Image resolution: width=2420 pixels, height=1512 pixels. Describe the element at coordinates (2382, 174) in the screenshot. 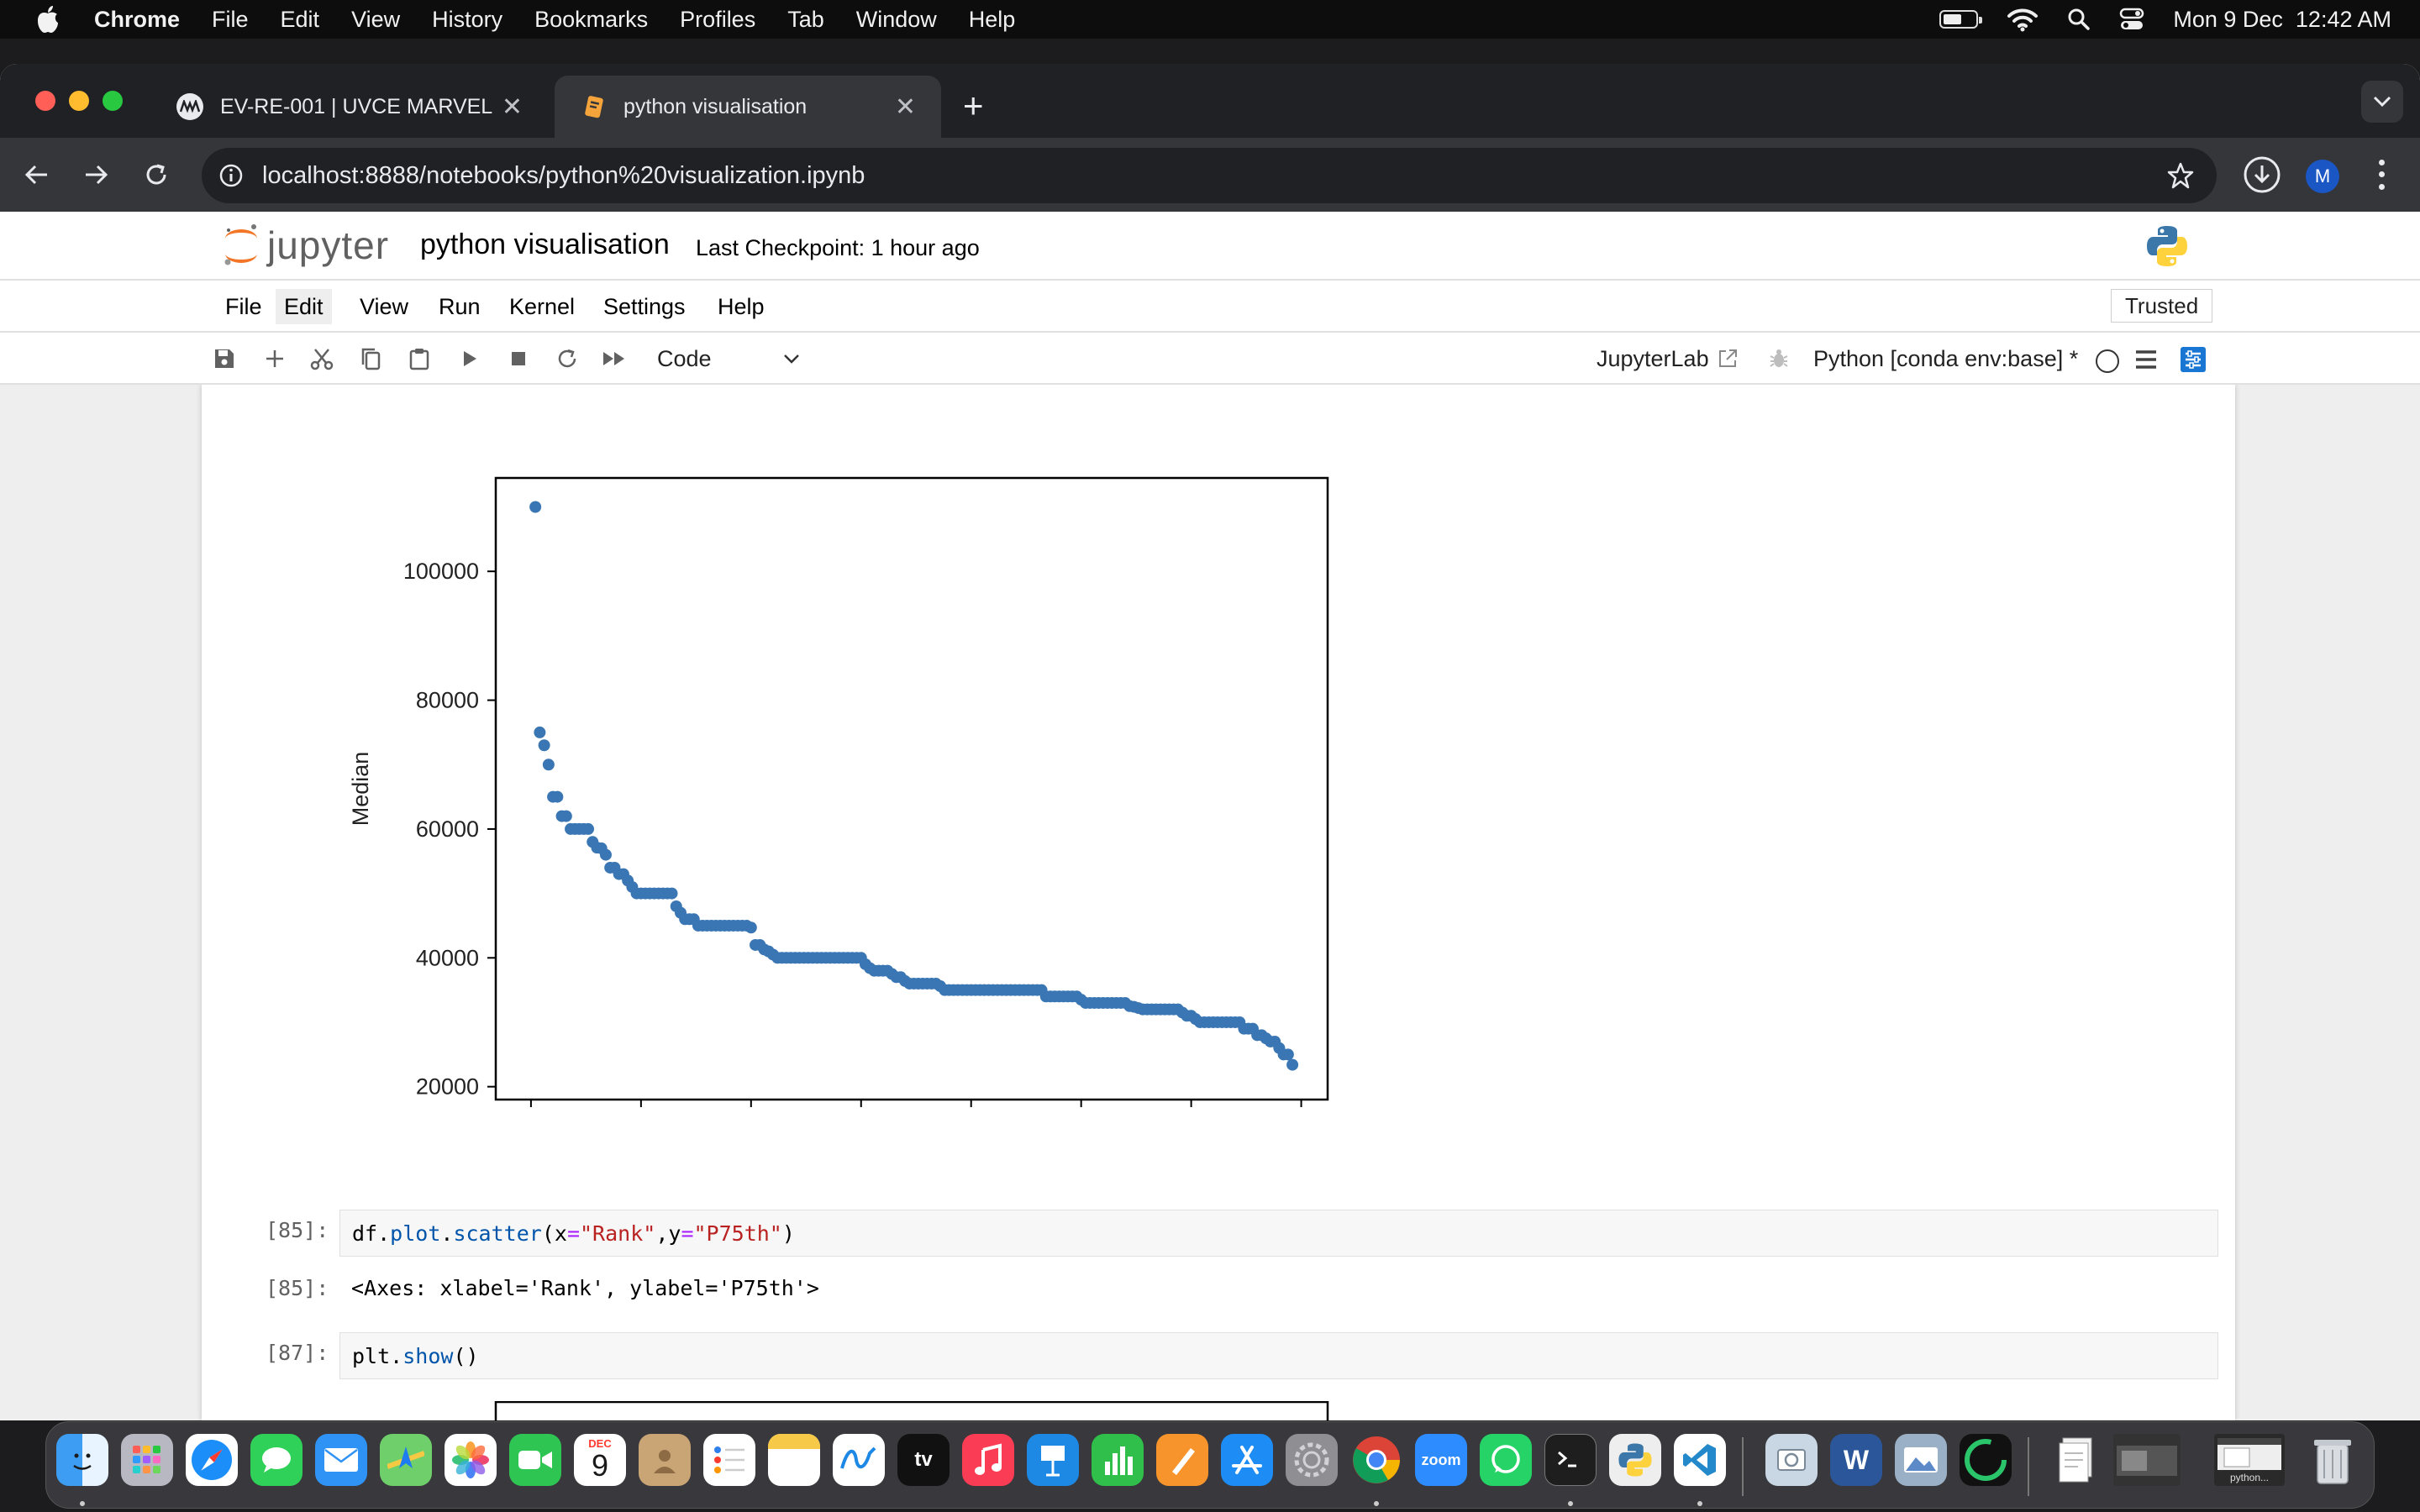

I see `browser-menu-icon` at that location.